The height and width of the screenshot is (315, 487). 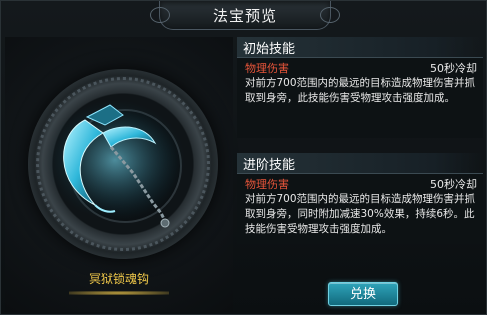 I want to click on exchange-button: 兑换, so click(x=363, y=294).